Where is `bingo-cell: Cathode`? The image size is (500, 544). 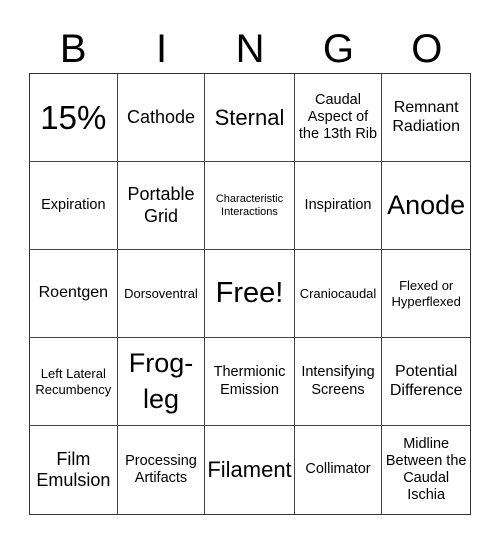
bingo-cell: Cathode is located at coordinates (161, 118).